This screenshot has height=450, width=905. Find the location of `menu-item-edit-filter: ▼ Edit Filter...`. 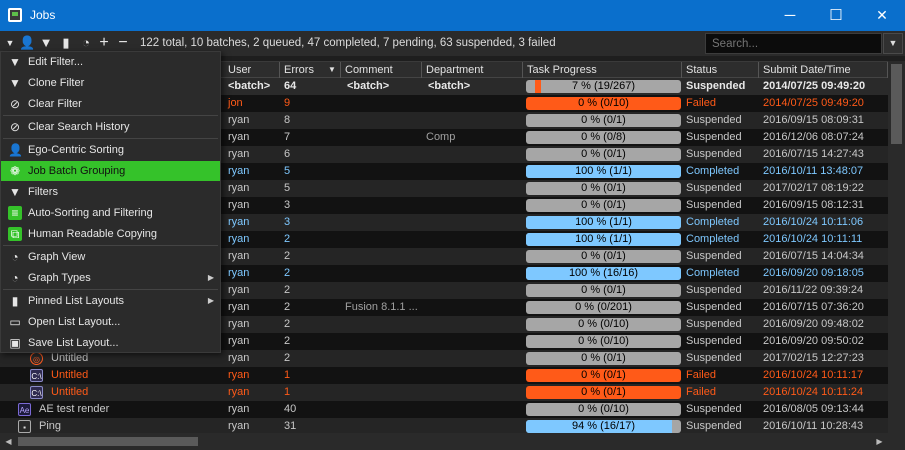

menu-item-edit-filter: ▼ Edit Filter... is located at coordinates (110, 62).